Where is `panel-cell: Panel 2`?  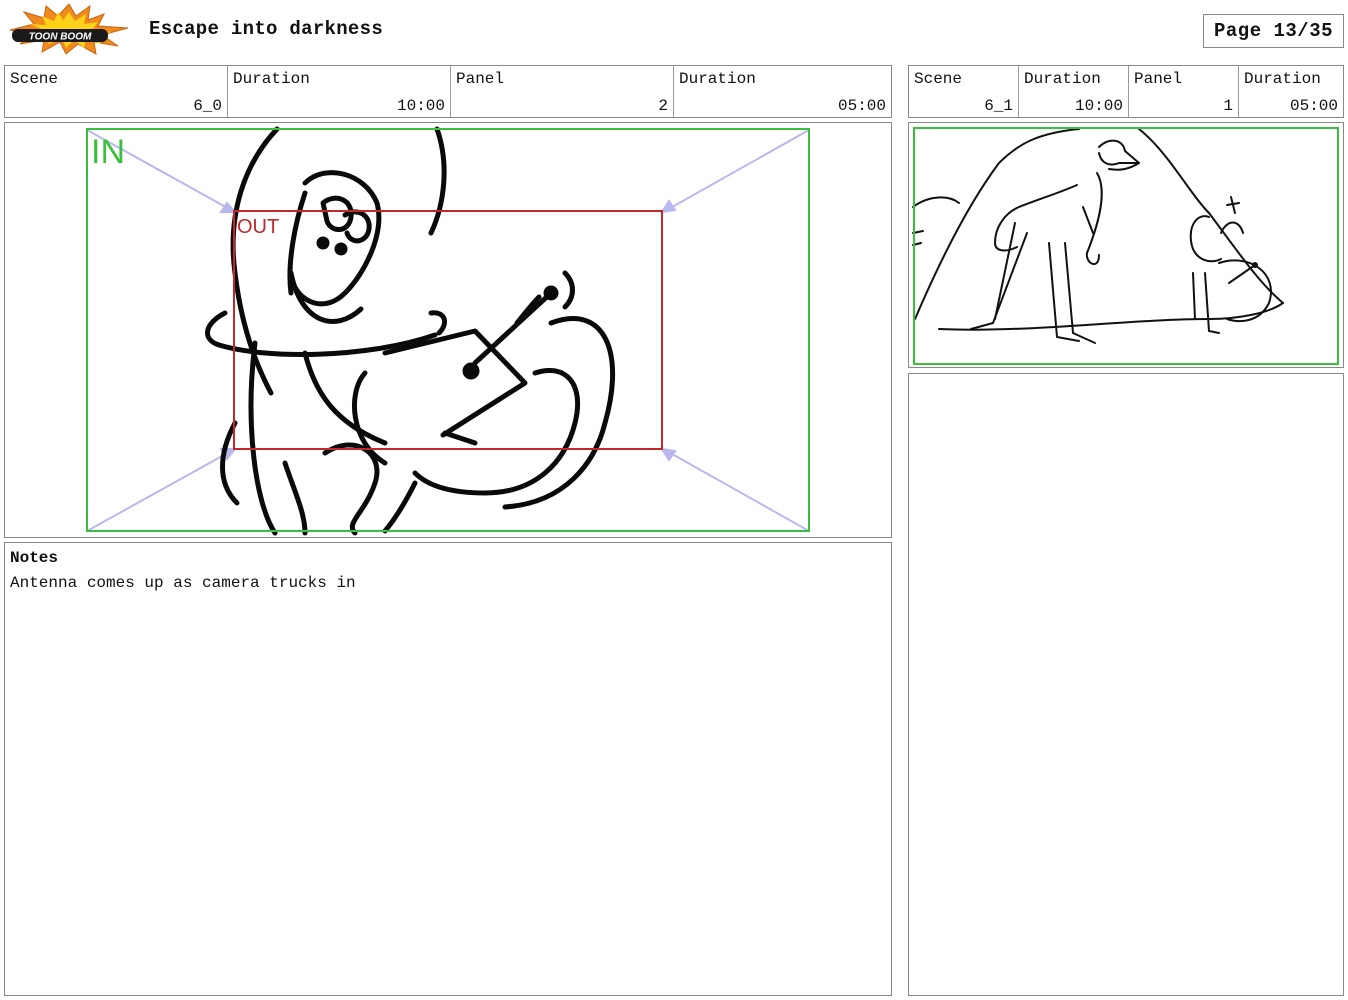 panel-cell: Panel 2 is located at coordinates (562, 91).